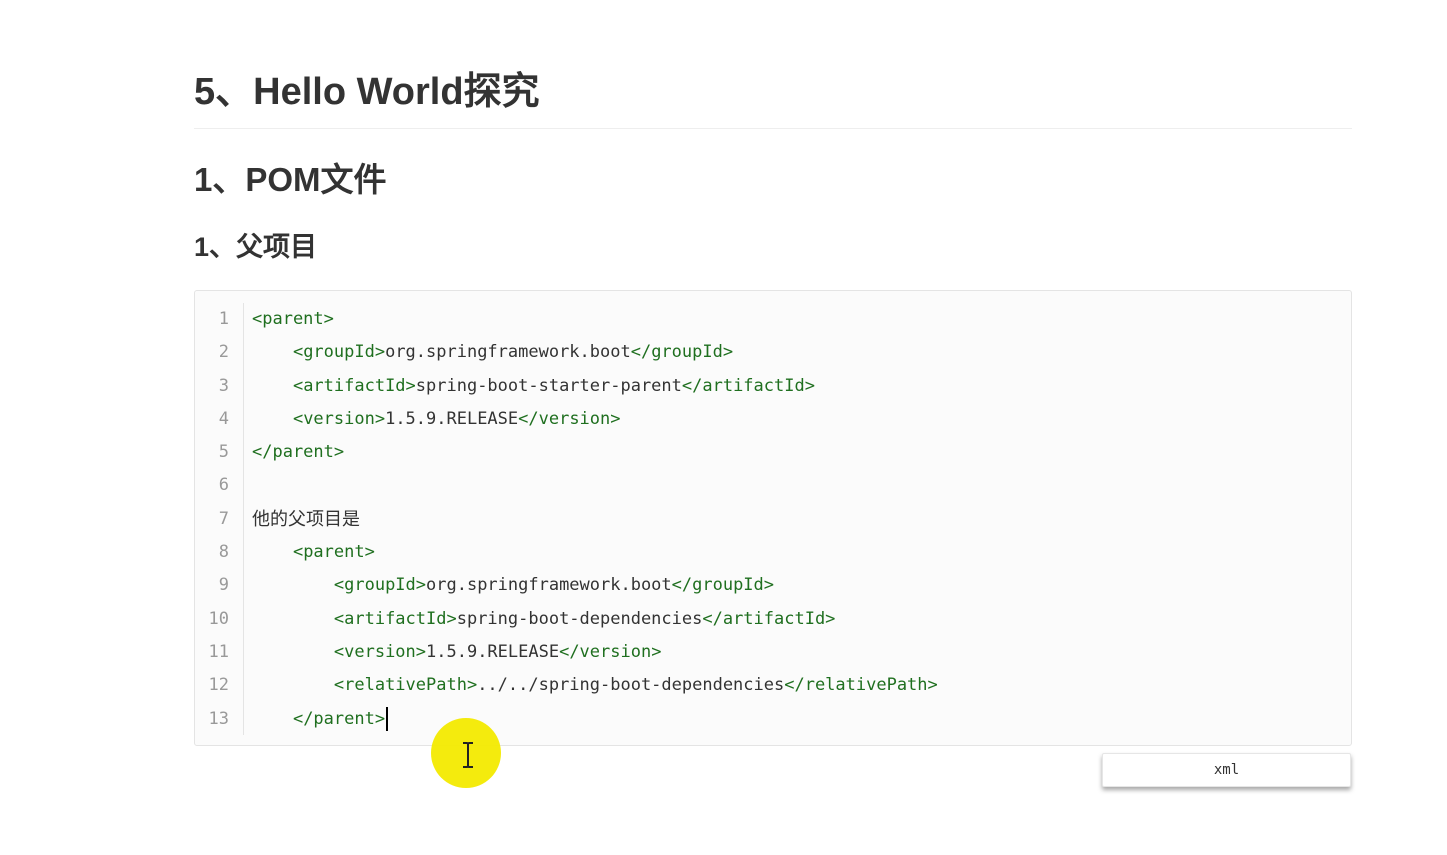  I want to click on text-caret, so click(387, 718).